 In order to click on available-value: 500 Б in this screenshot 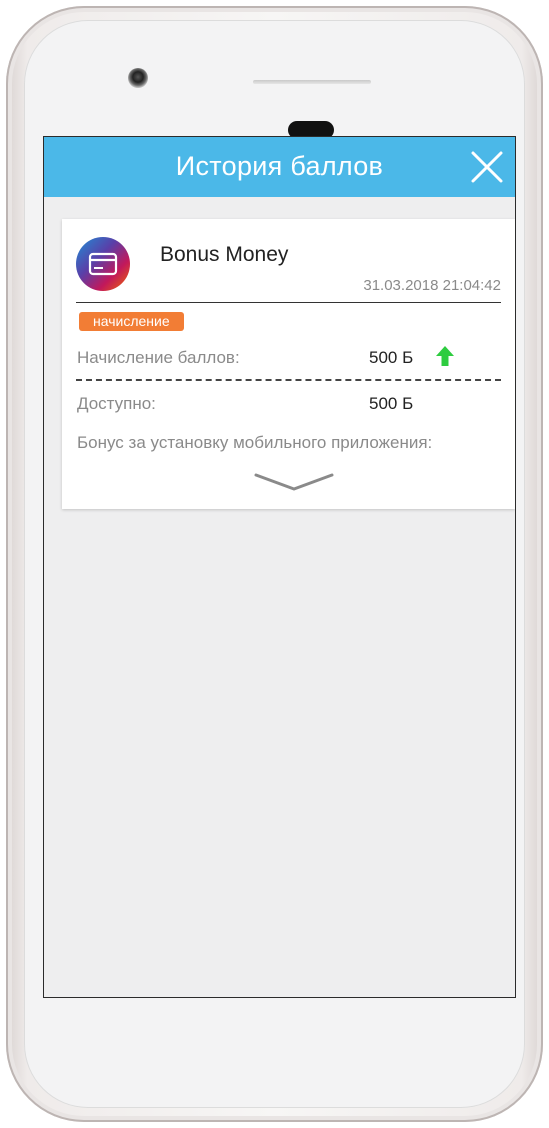, I will do `click(391, 403)`.